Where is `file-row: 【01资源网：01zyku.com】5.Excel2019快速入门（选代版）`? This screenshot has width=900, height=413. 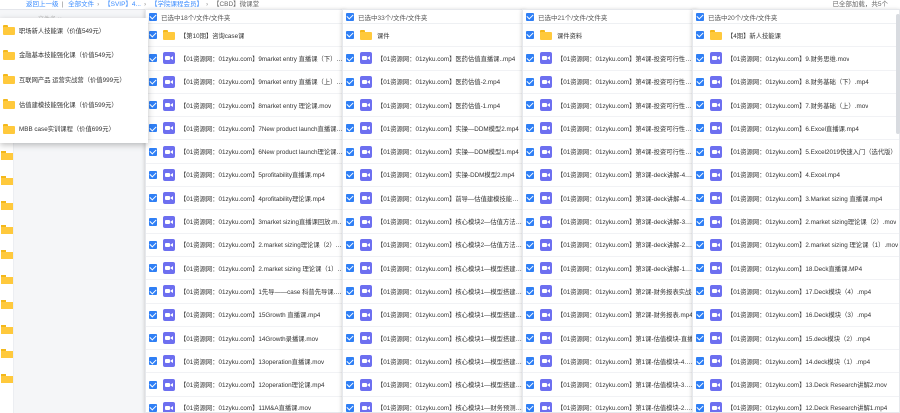
file-row: 【01资源网：01zyku.com】5.Excel2019快速入门（选代版） is located at coordinates (796, 152).